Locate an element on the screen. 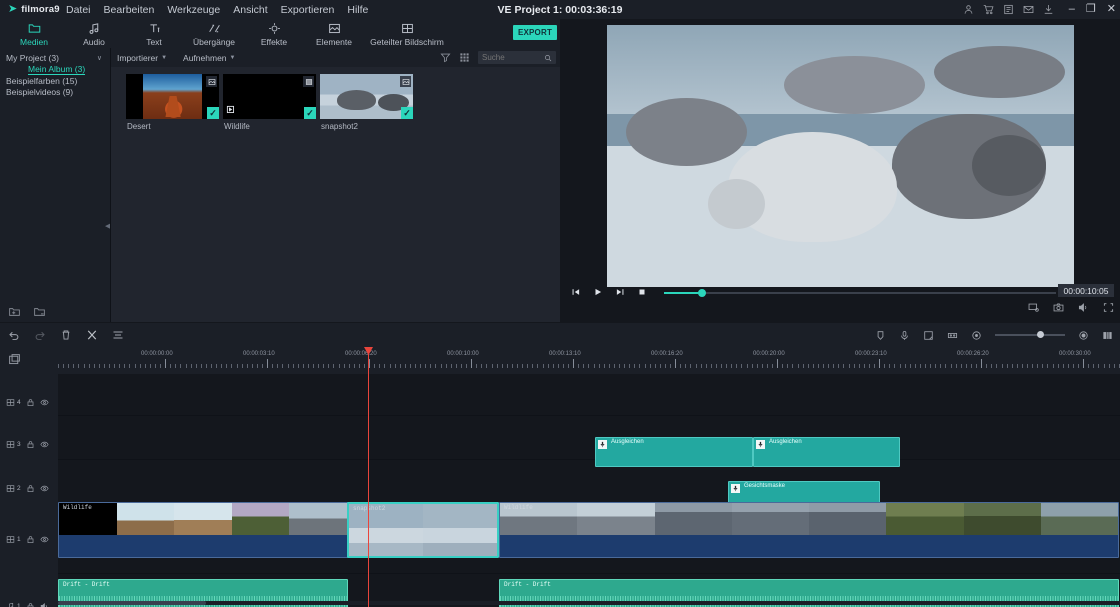 Image resolution: width=1120 pixels, height=607 pixels. record-dropdown: Aufnehmen ▼ is located at coordinates (209, 58).